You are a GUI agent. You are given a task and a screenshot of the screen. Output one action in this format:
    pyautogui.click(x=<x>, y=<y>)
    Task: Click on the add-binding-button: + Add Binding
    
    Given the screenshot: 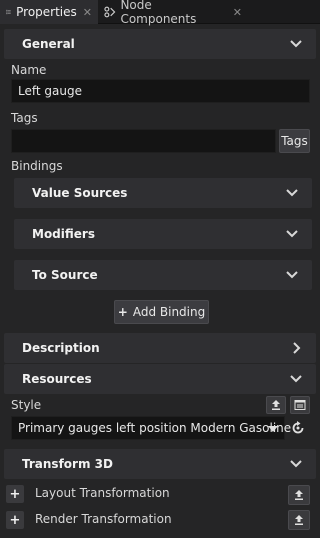 What is the action you would take?
    pyautogui.click(x=161, y=312)
    